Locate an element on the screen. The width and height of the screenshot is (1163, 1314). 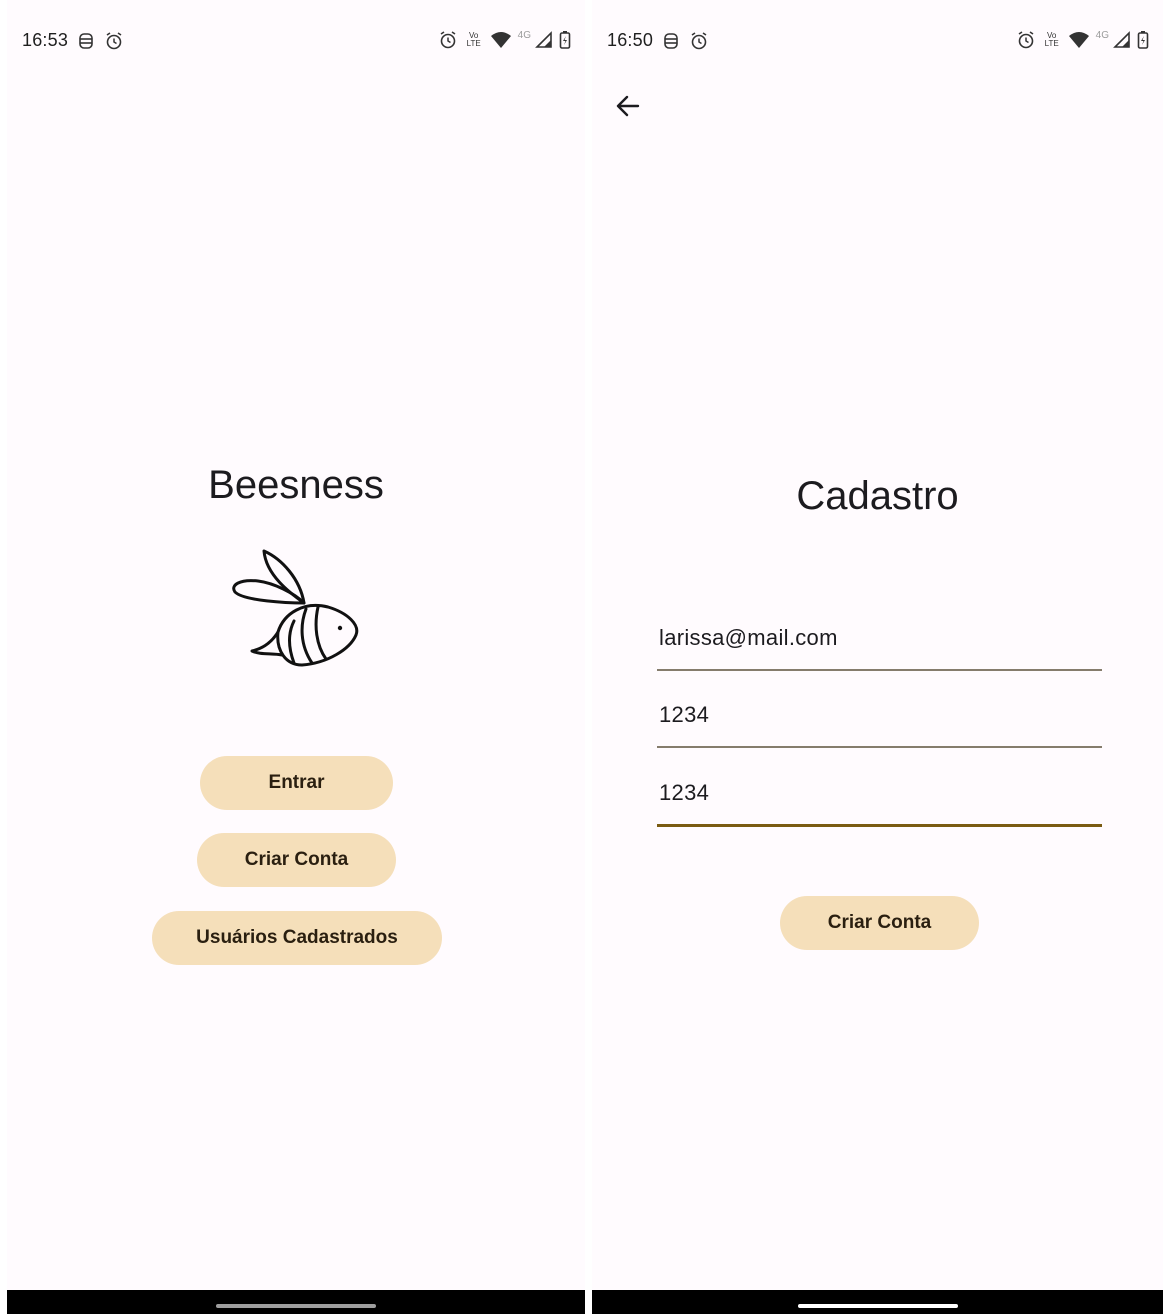
app-title: Beesness is located at coordinates (296, 485).